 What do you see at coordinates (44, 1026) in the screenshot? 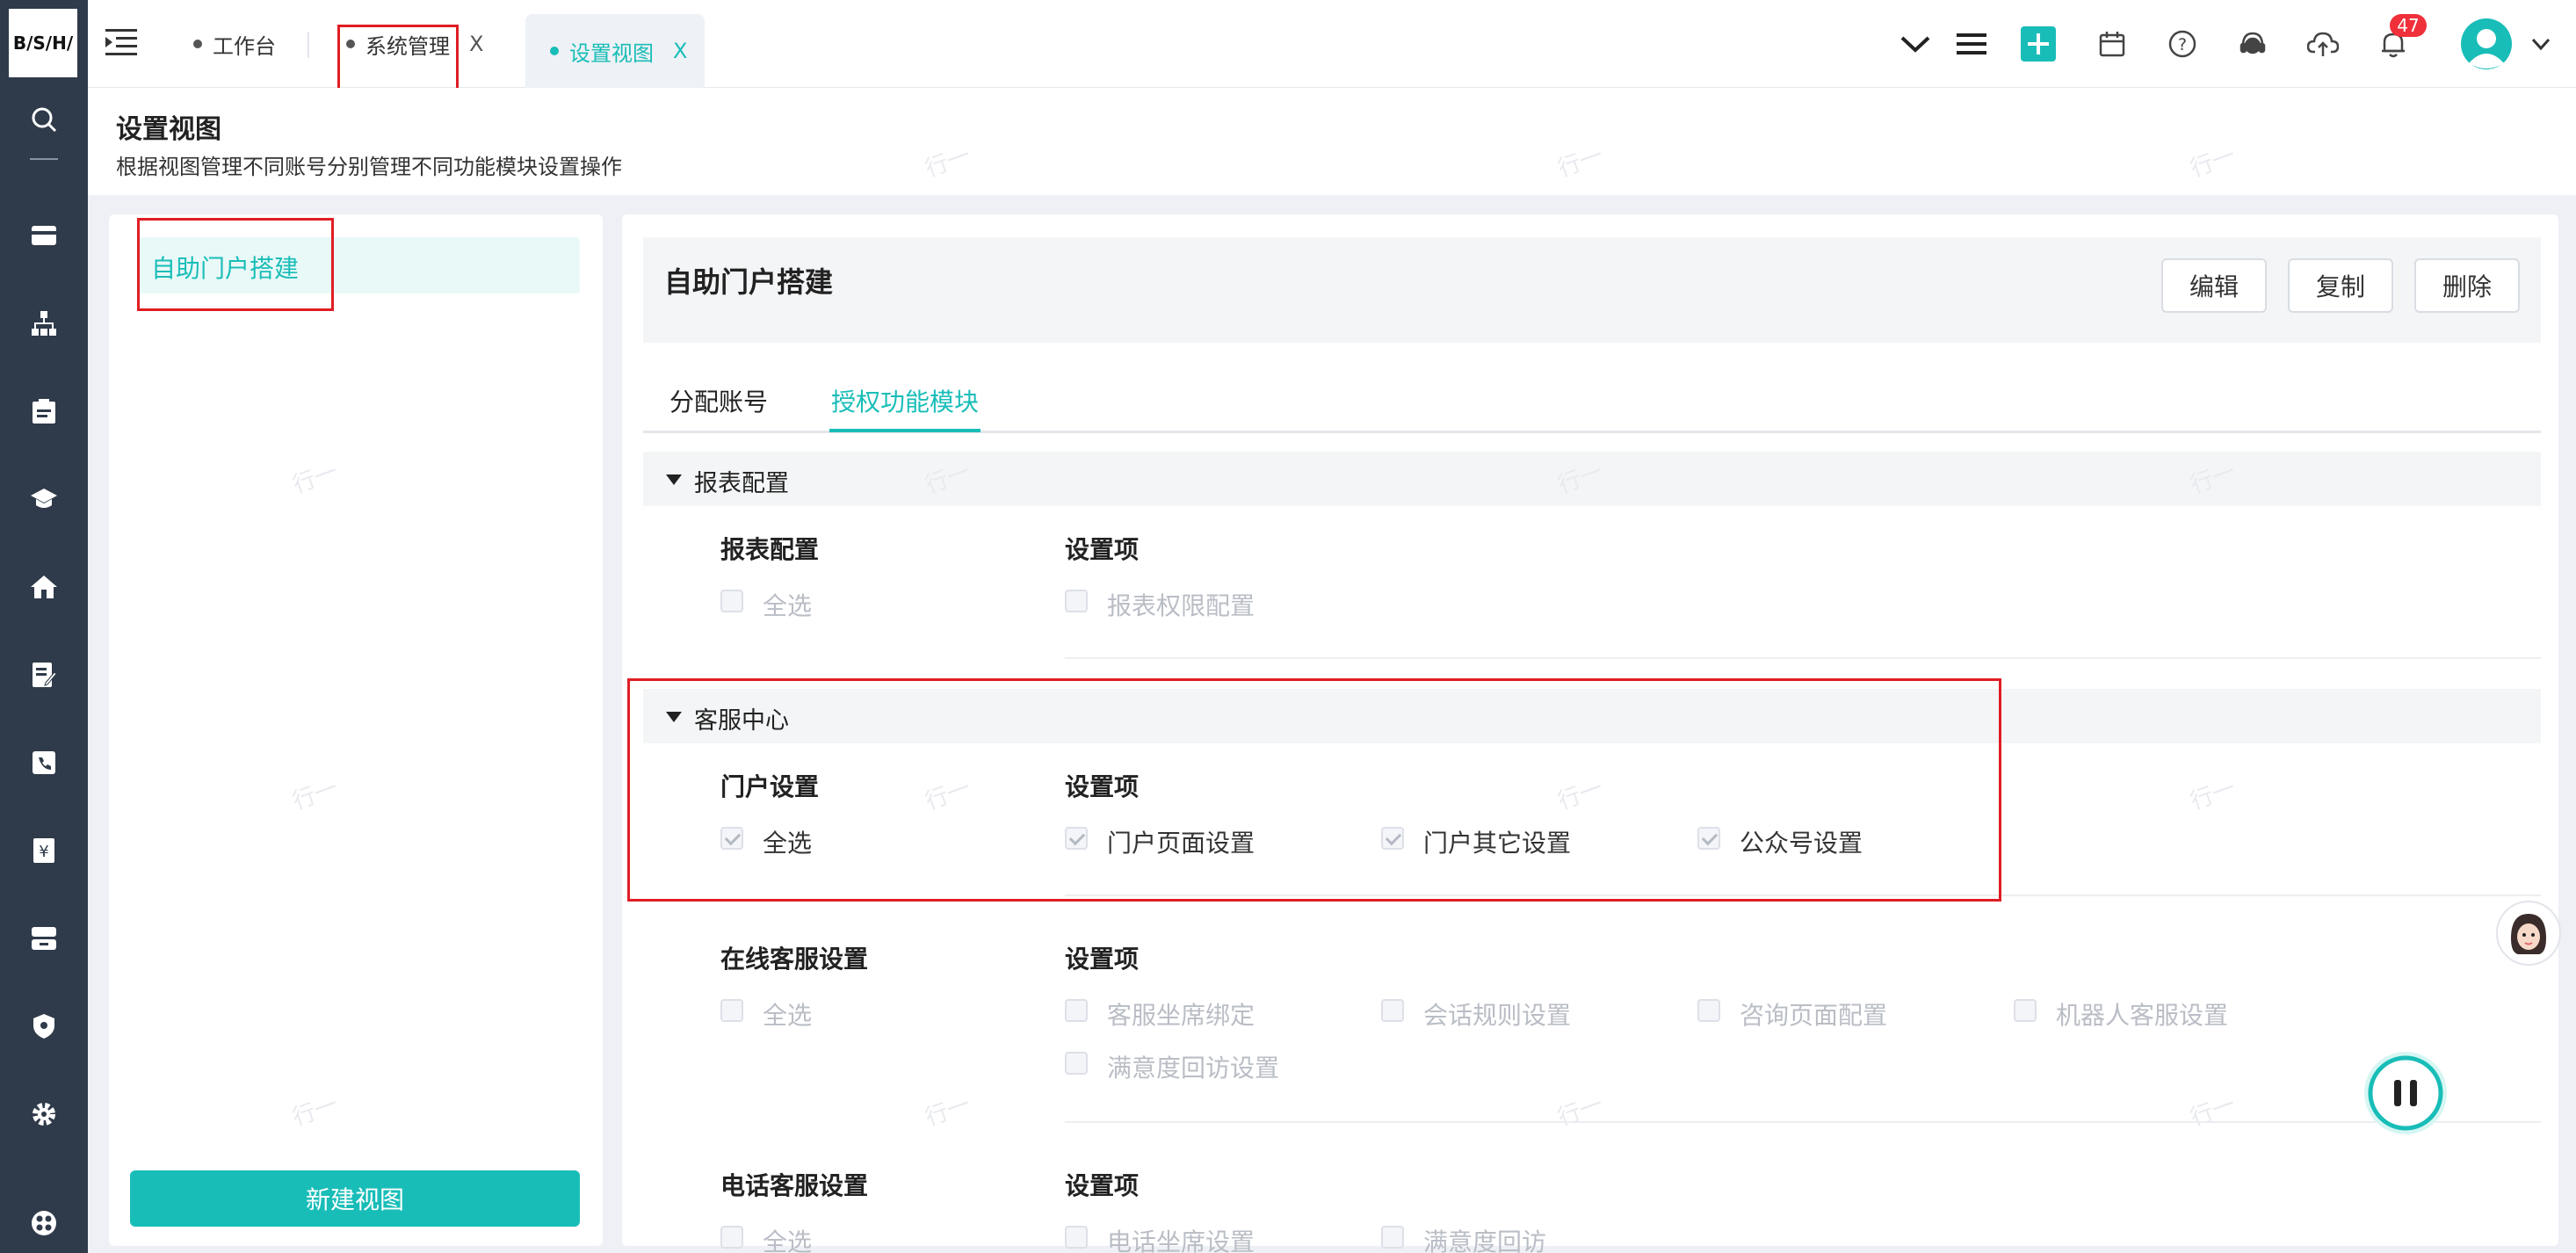
I see `shield-icon` at bounding box center [44, 1026].